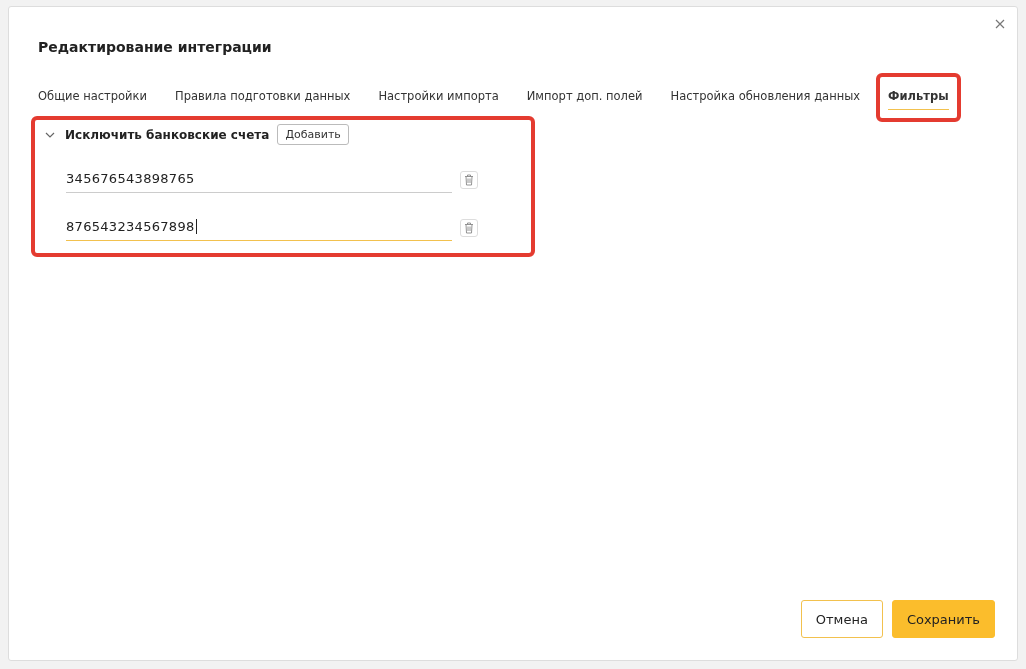 The width and height of the screenshot is (1026, 669). I want to click on add-button: Добавить, so click(313, 134).